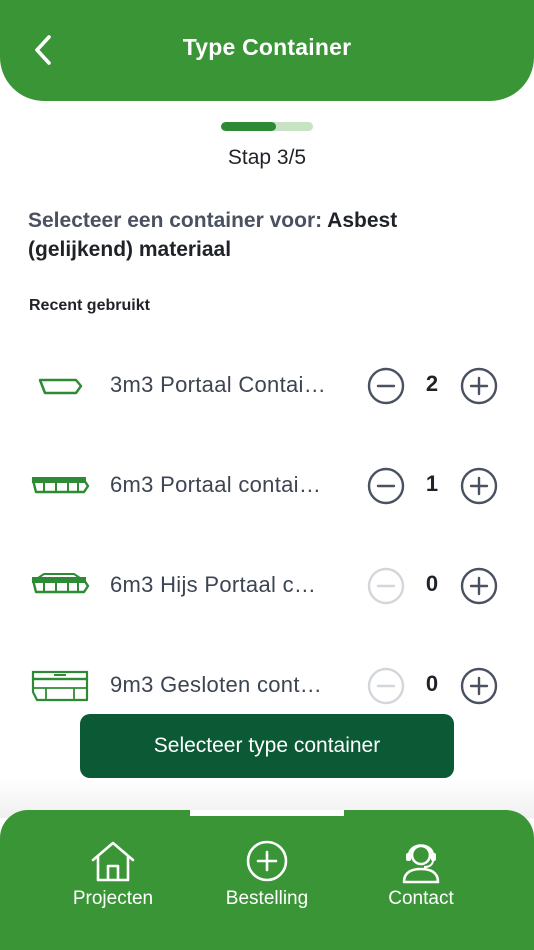 This screenshot has width=534, height=950. I want to click on step-progress-bar, so click(267, 126).